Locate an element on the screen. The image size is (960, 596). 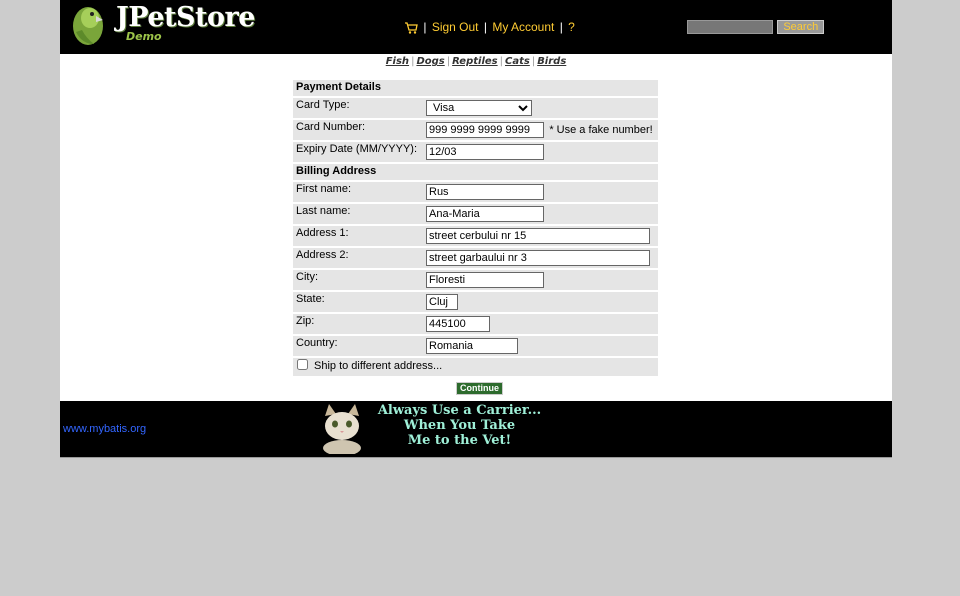
expiry-row: Expiry Date (MM/YYYY): is located at coordinates (475, 152).